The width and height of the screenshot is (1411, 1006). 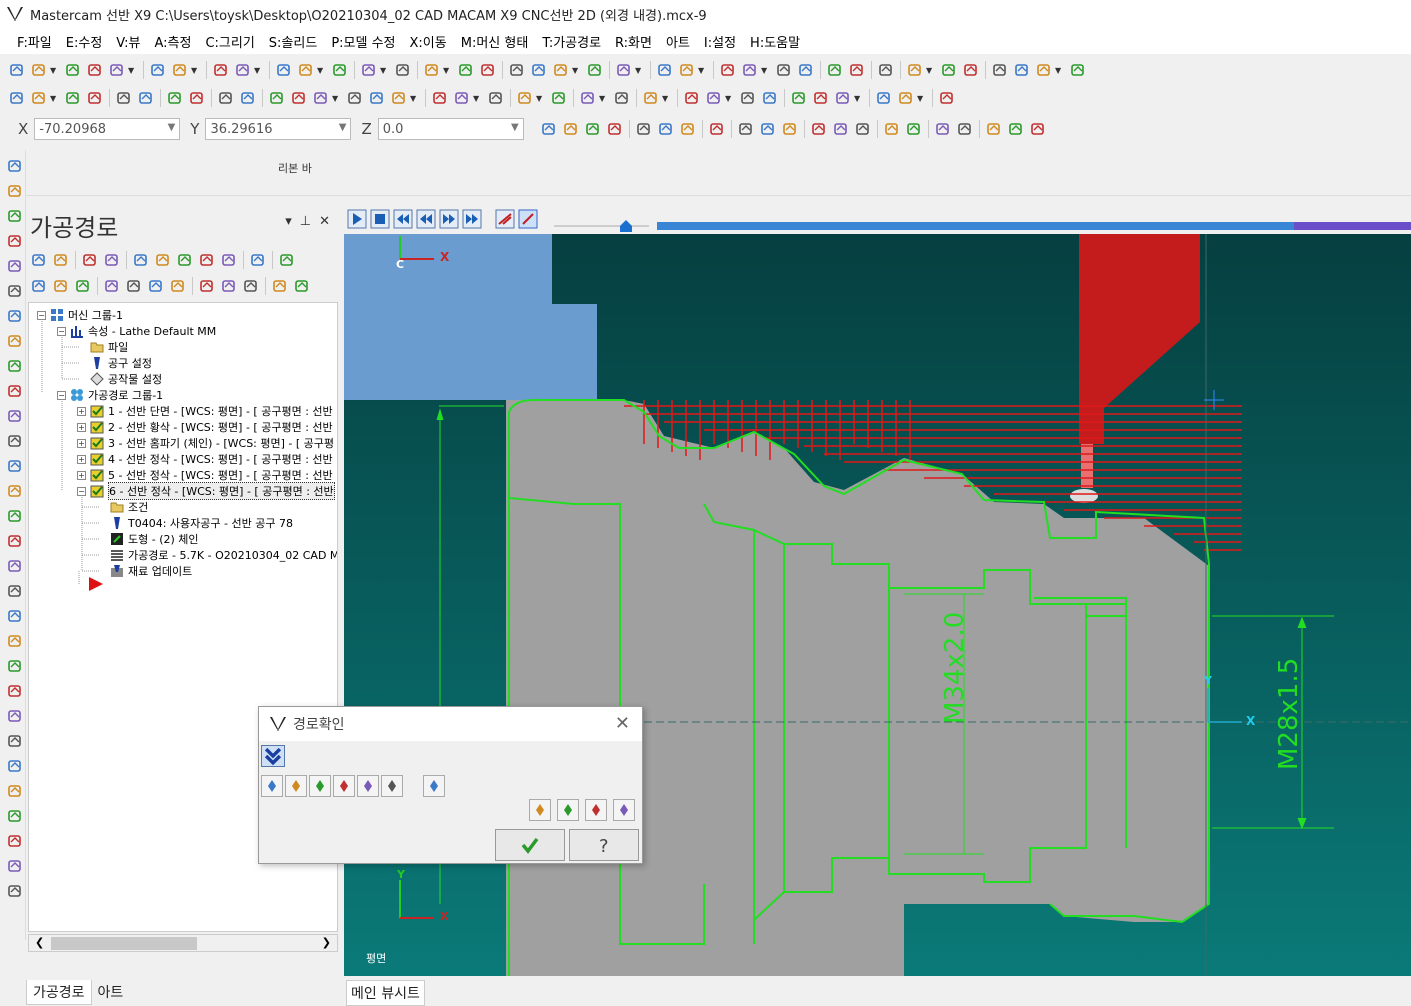 What do you see at coordinates (344, 786) in the screenshot?
I see `machine-icon` at bounding box center [344, 786].